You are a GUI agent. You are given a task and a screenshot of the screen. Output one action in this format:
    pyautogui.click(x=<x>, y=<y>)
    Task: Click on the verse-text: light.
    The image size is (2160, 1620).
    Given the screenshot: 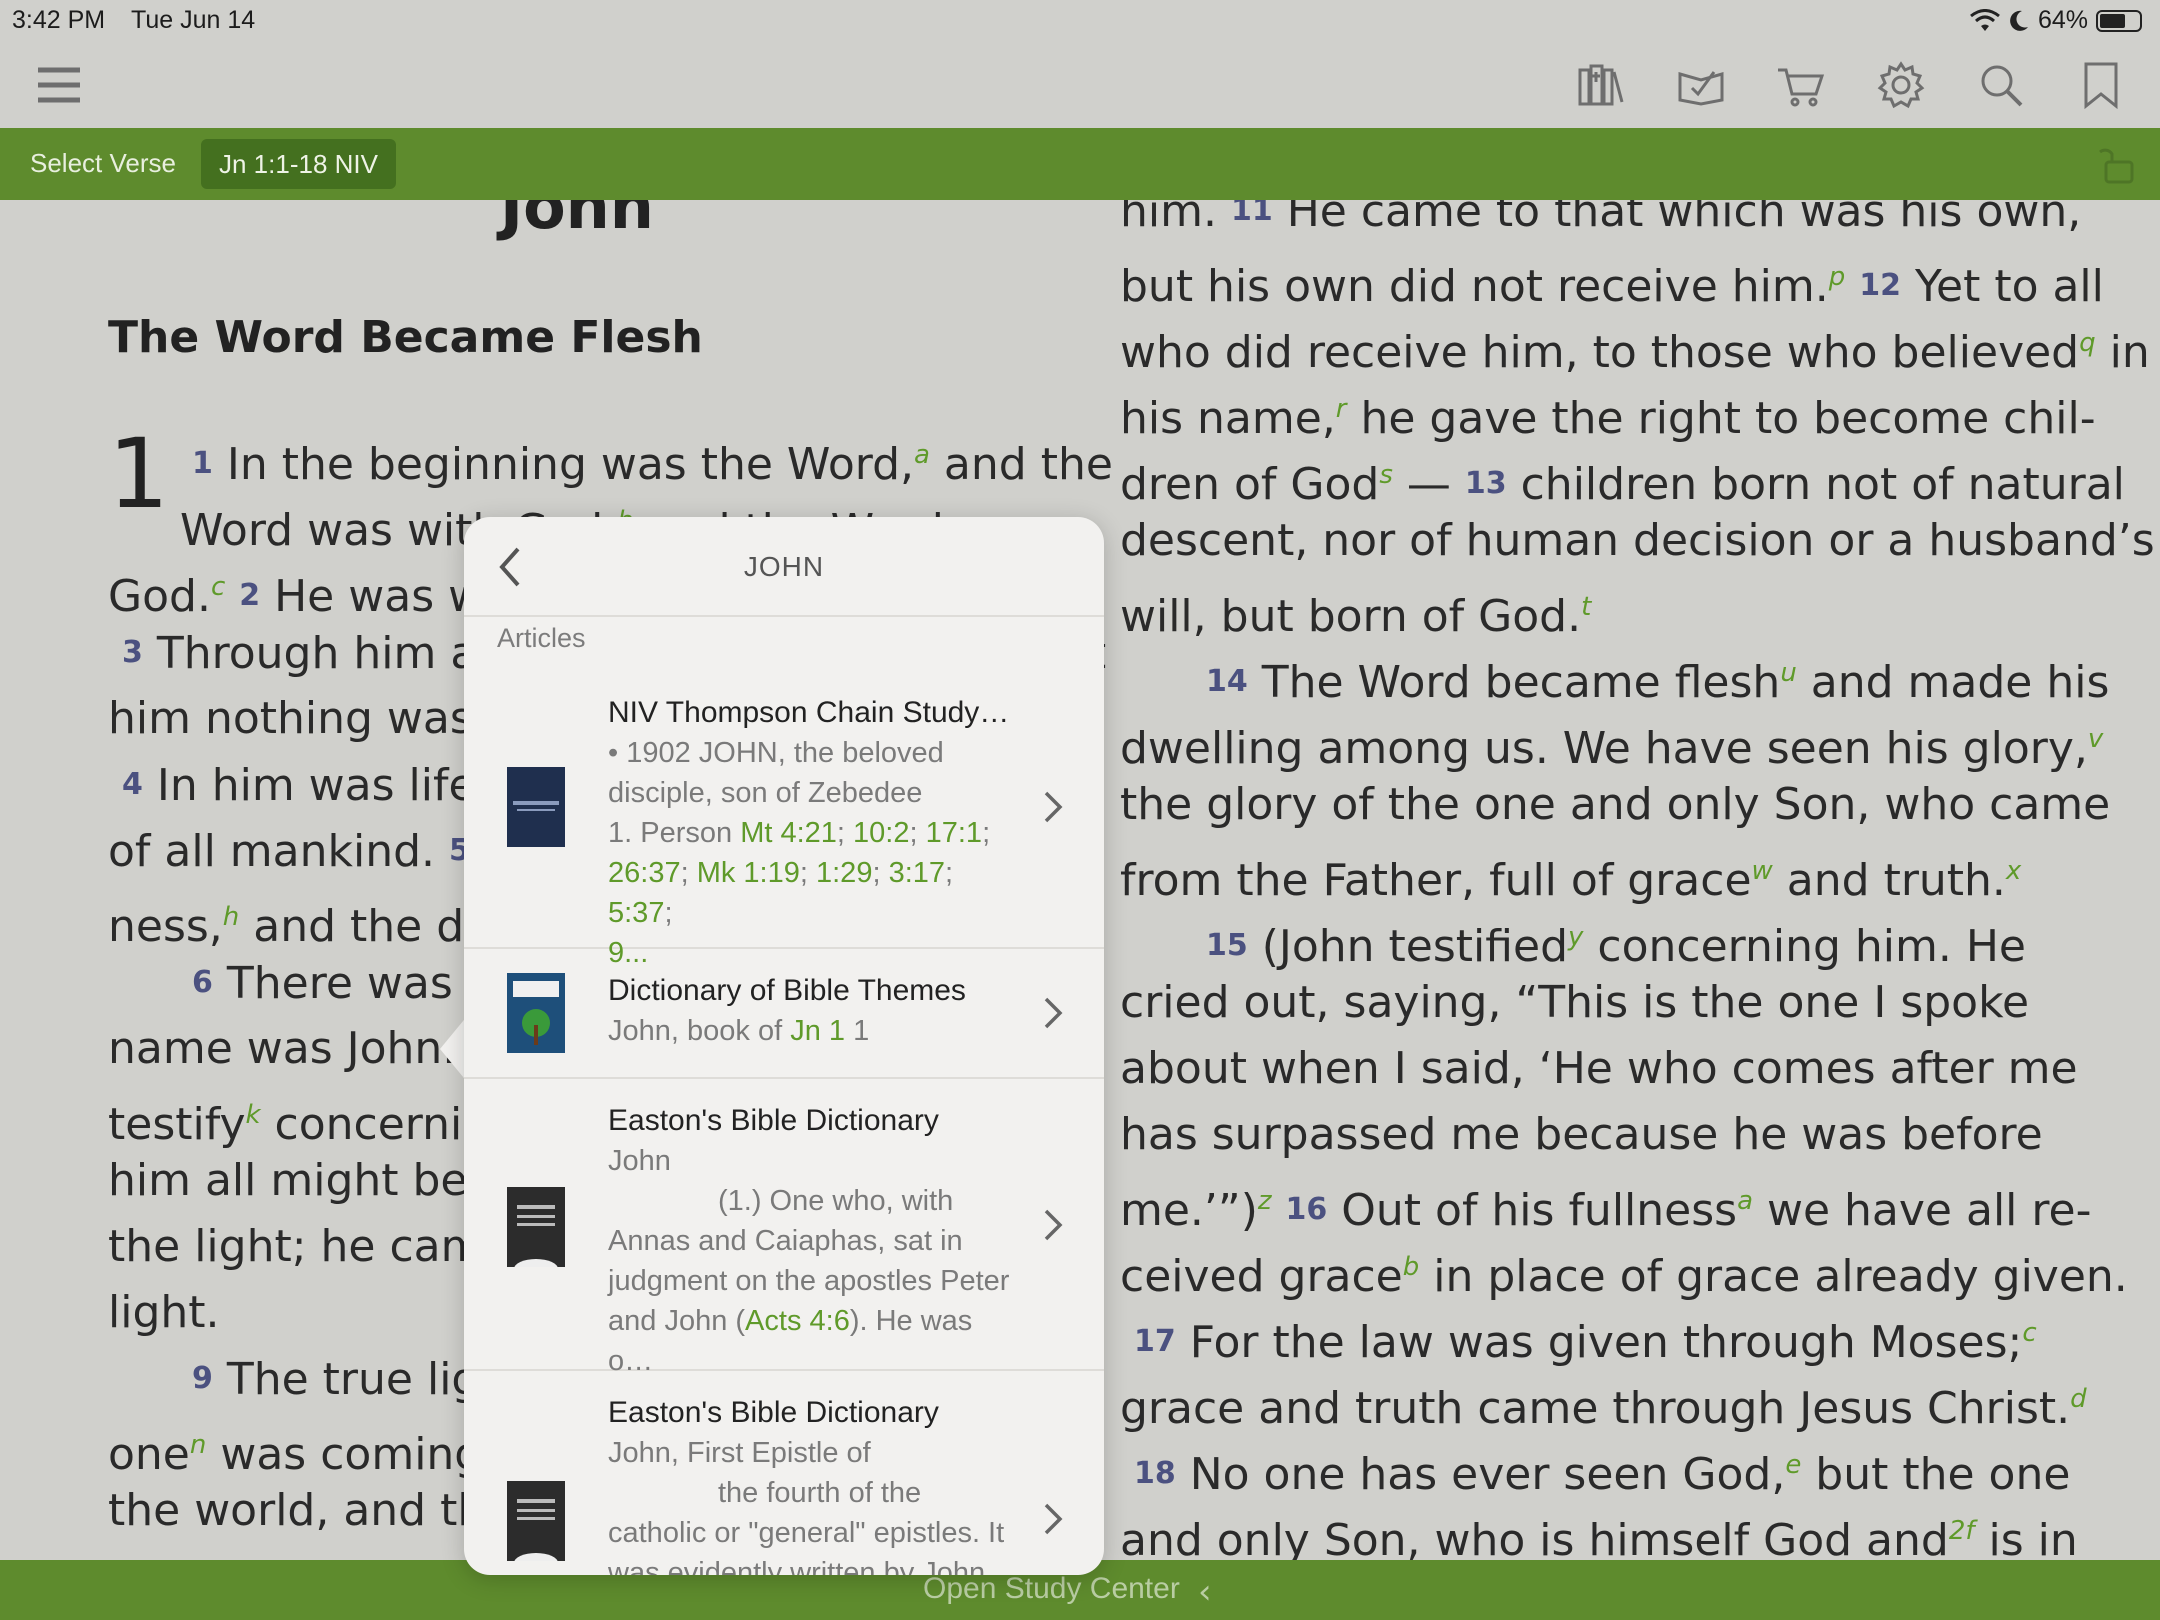 What is the action you would take?
    pyautogui.click(x=164, y=1312)
    